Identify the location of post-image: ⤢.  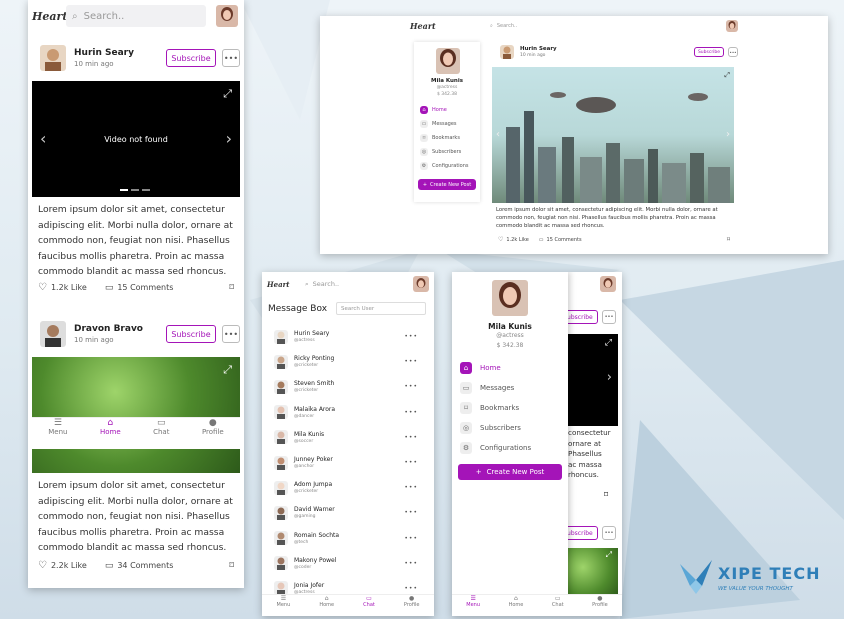
(593, 572).